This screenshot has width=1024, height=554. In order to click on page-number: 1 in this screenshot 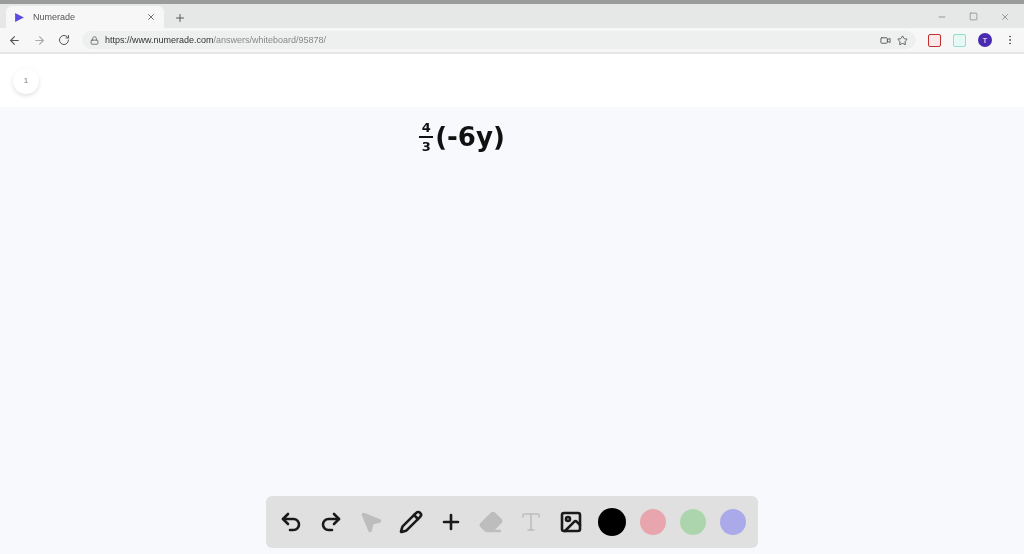, I will do `click(26, 80)`.